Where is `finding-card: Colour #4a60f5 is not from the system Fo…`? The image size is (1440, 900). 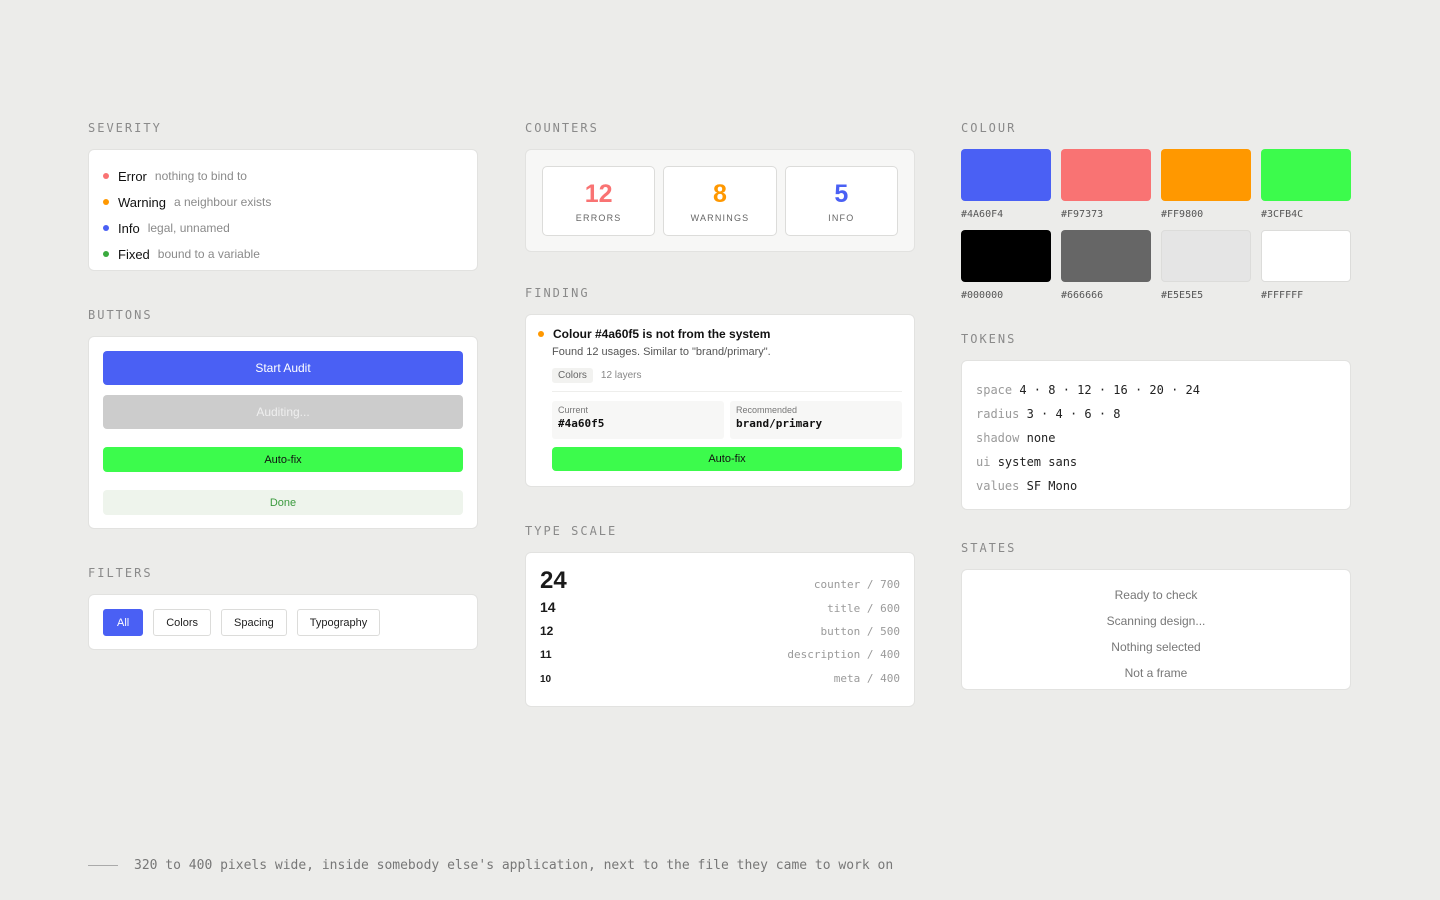
finding-card: Colour #4a60f5 is not from the system Fo… is located at coordinates (720, 400).